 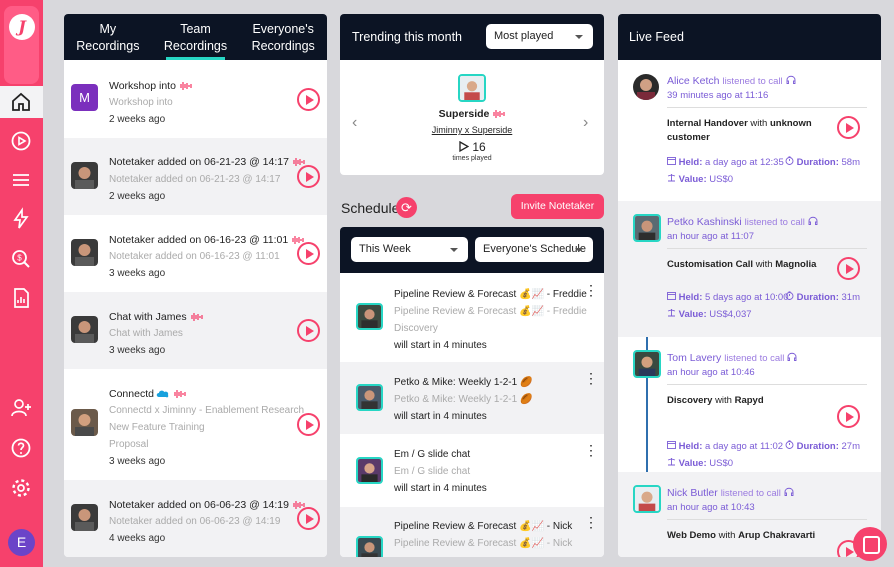 What do you see at coordinates (207, 410) in the screenshot?
I see `recording-subtitle: Connectd x Jiminny - Enablement Research` at bounding box center [207, 410].